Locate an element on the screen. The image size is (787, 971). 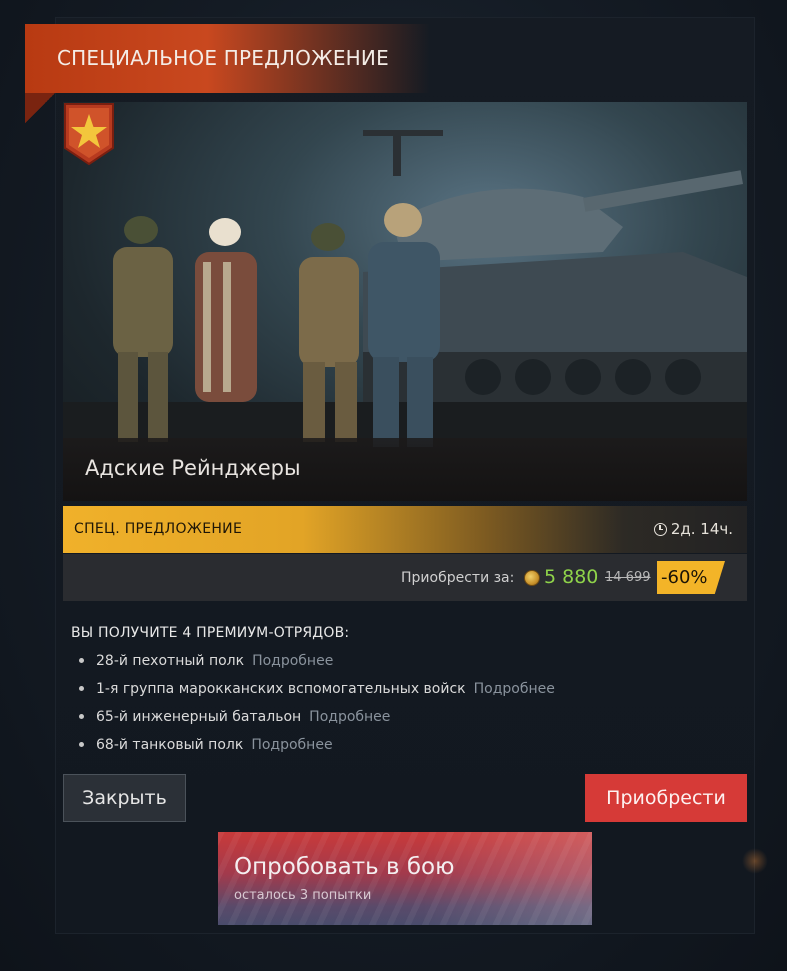
list-item: 28-й пехотный полк Подробнее is located at coordinates (317, 665).